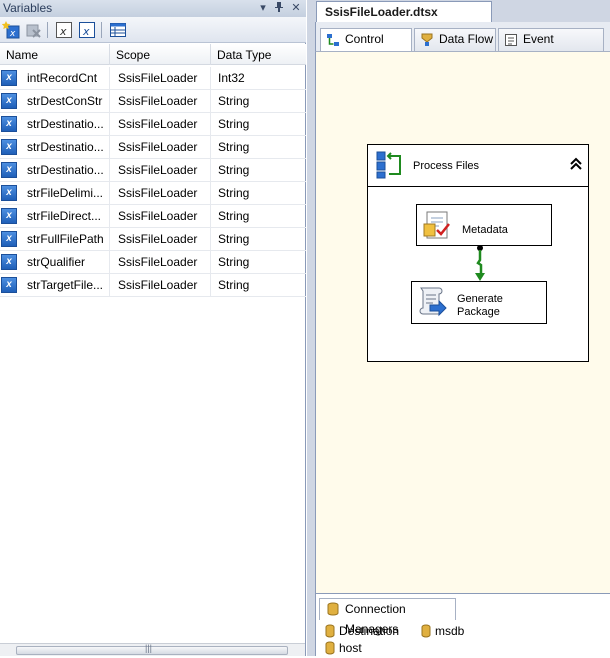  I want to click on dropdown-icon: ▾, so click(263, 8).